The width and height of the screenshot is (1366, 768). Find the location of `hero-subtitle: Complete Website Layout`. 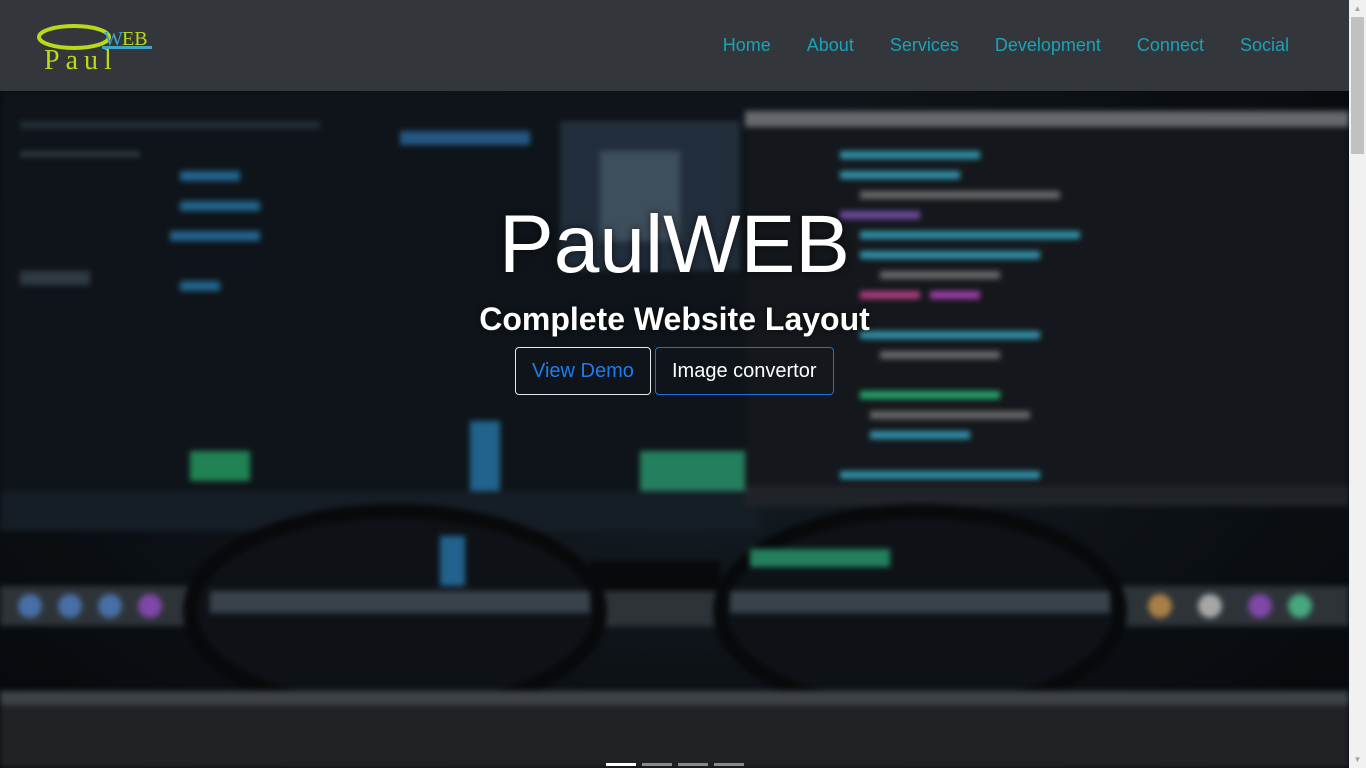

hero-subtitle: Complete Website Layout is located at coordinates (674, 319).